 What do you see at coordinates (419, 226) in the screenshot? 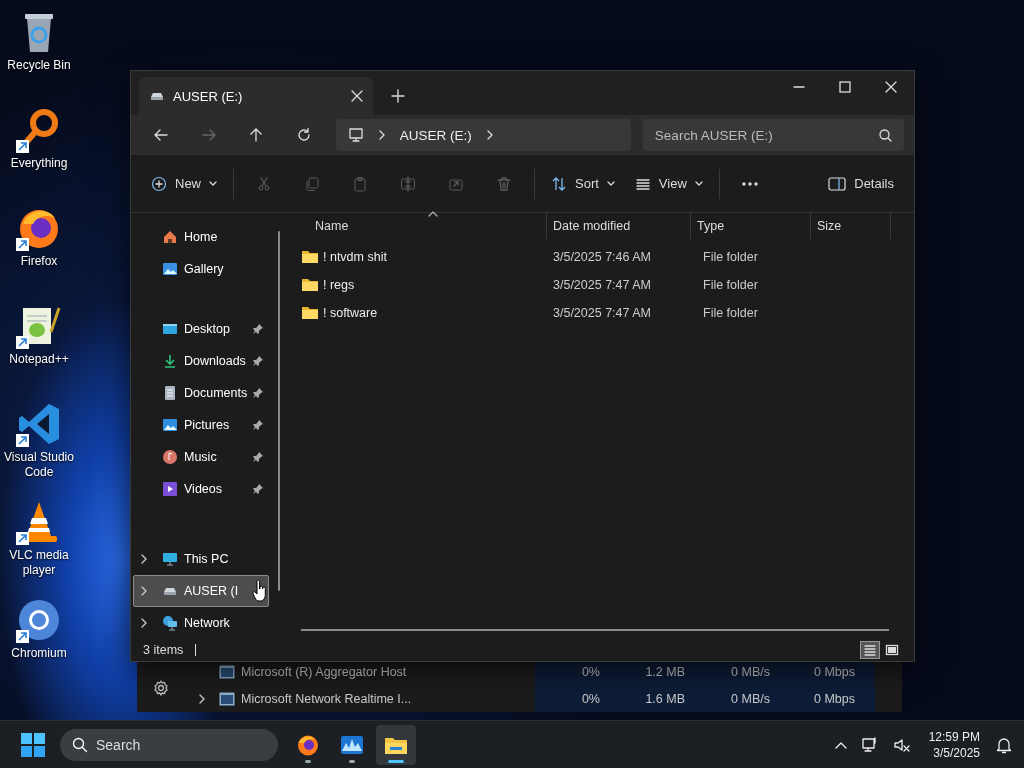
I see `column-header: Name` at bounding box center [419, 226].